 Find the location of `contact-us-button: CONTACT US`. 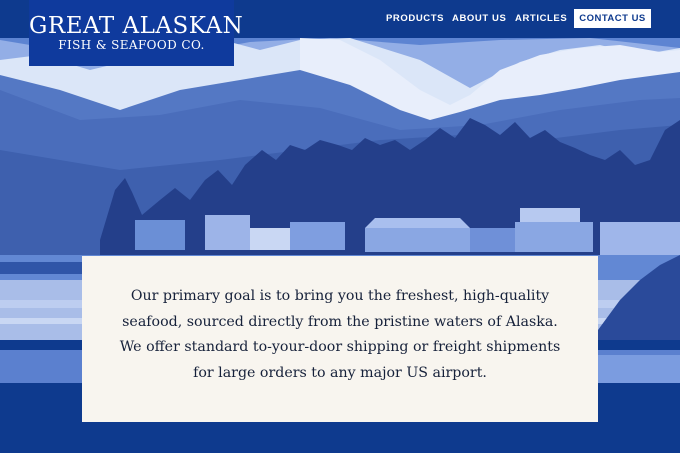

contact-us-button: CONTACT US is located at coordinates (612, 18).